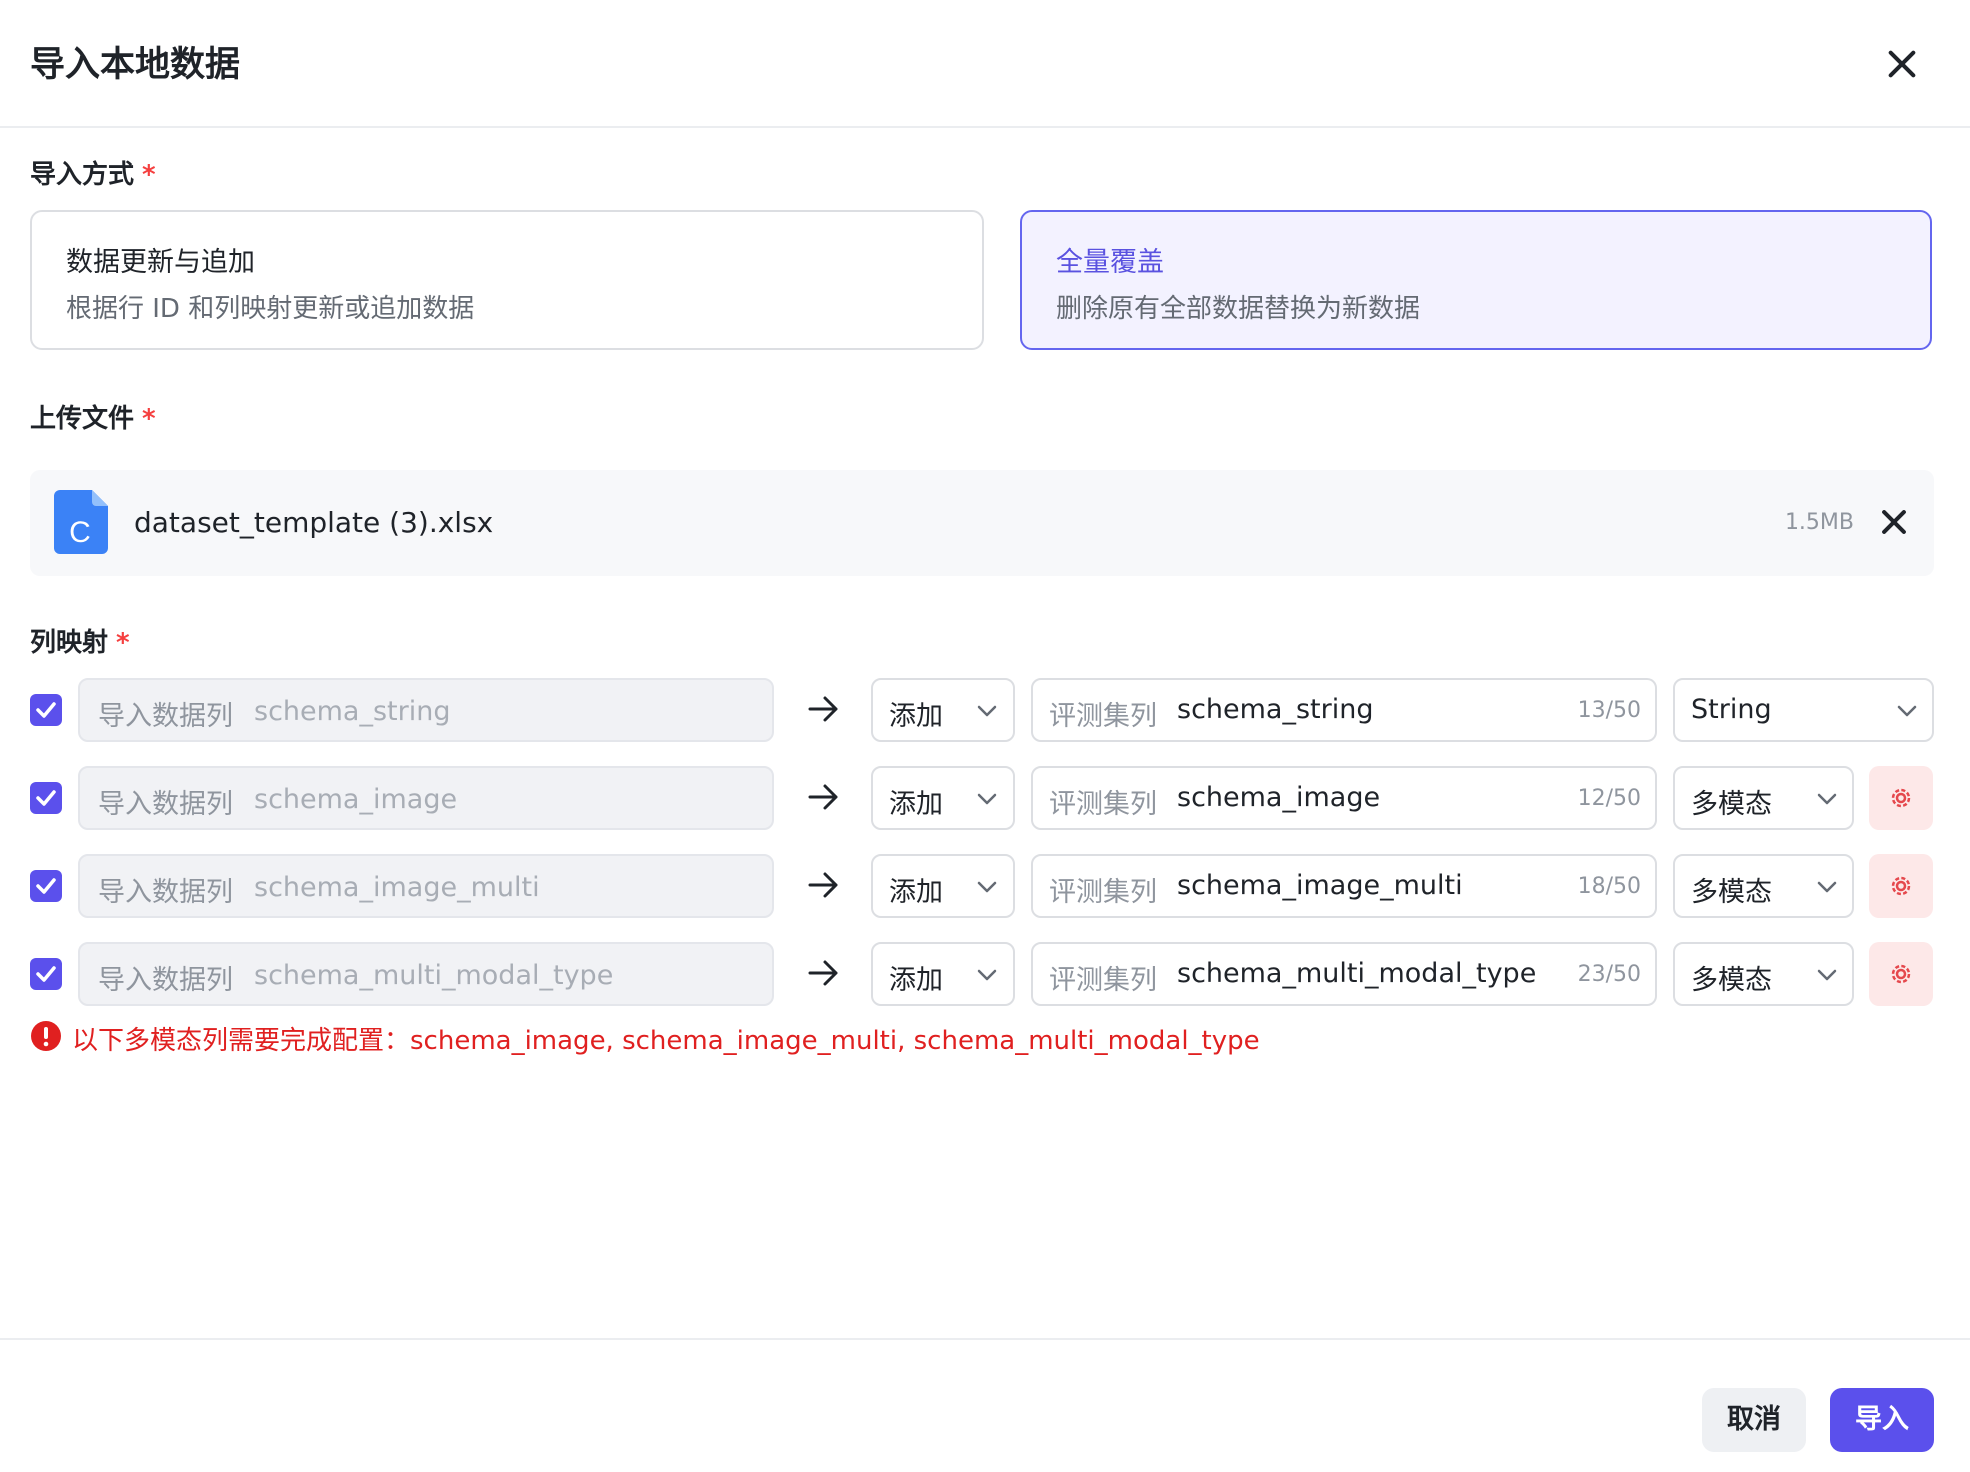 The image size is (1970, 1472). I want to click on char-count: 12/50, so click(1609, 798).